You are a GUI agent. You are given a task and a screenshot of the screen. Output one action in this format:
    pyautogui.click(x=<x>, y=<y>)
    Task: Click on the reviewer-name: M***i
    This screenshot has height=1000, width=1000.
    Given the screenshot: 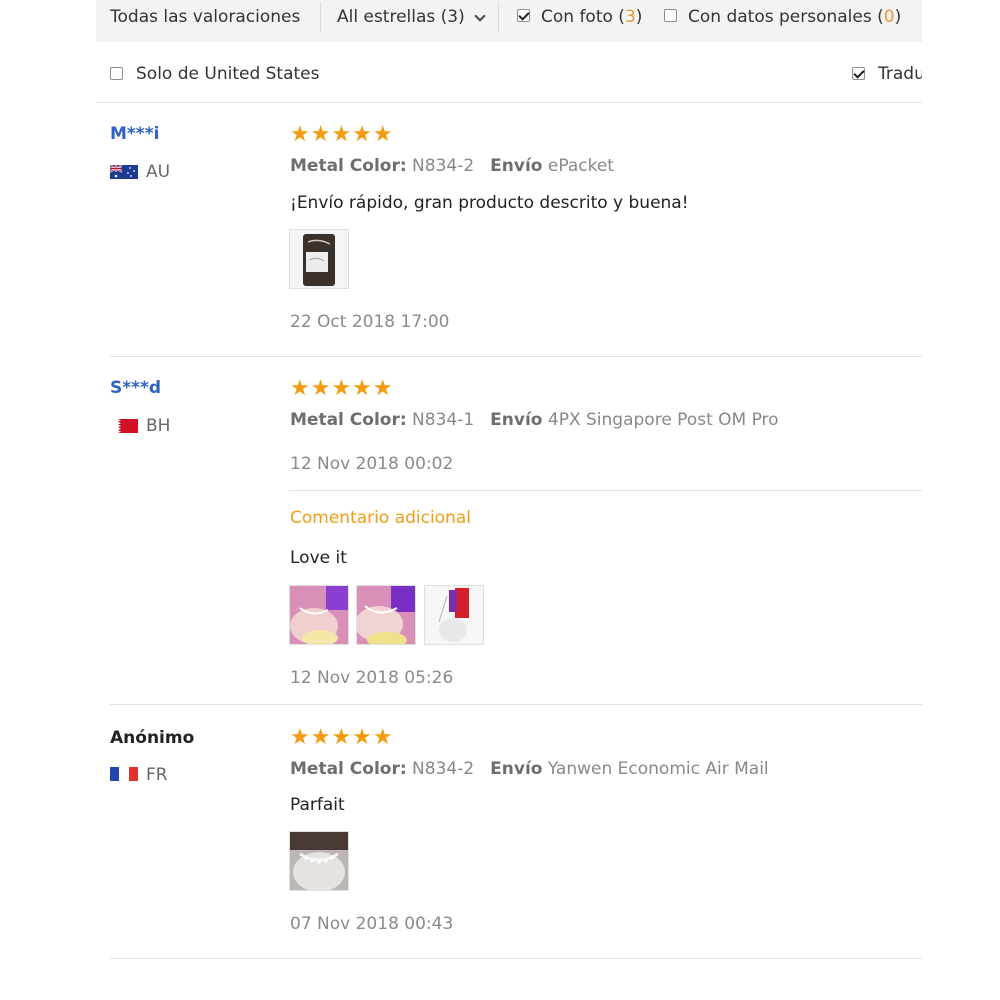 What is the action you would take?
    pyautogui.click(x=134, y=134)
    